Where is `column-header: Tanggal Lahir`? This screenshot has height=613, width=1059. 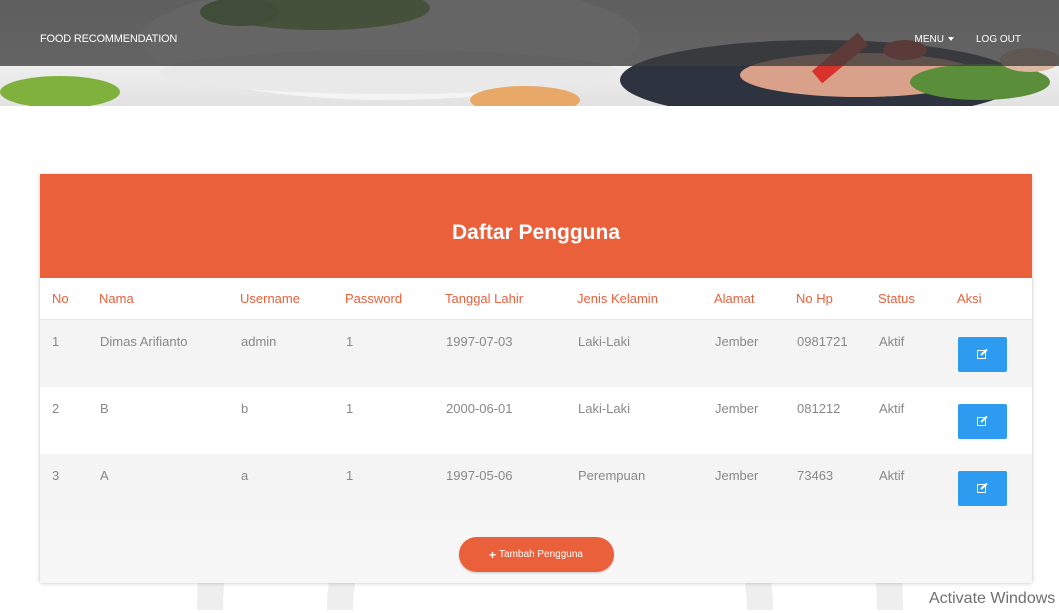 column-header: Tanggal Lahir is located at coordinates (511, 299).